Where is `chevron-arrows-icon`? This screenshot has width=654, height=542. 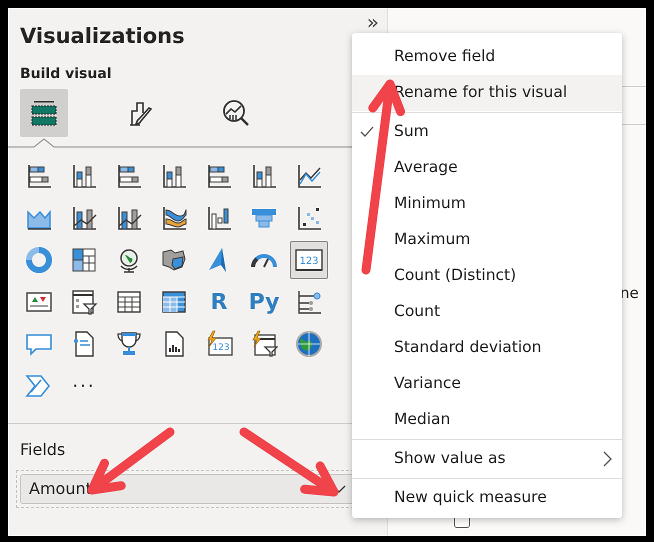
chevron-arrows-icon is located at coordinates (39, 386).